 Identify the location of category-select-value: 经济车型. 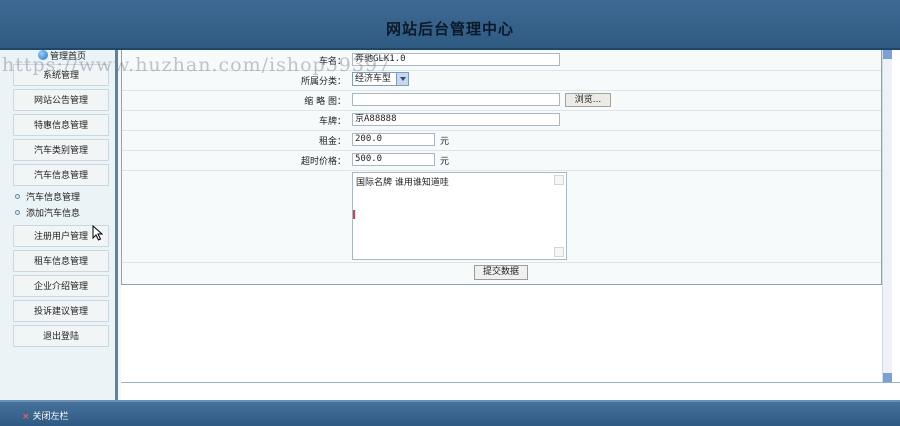
(373, 79).